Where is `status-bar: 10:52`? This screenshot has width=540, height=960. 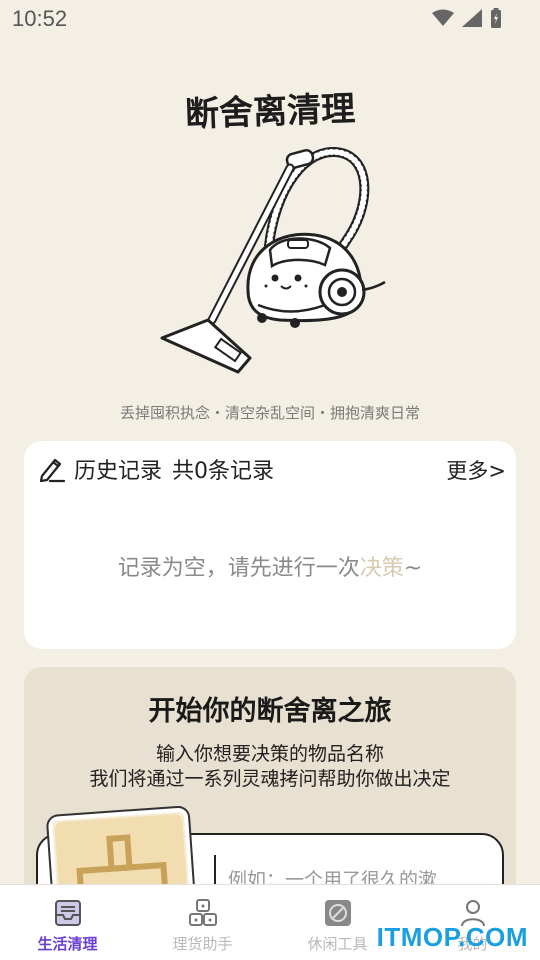
status-bar: 10:52 is located at coordinates (270, 19).